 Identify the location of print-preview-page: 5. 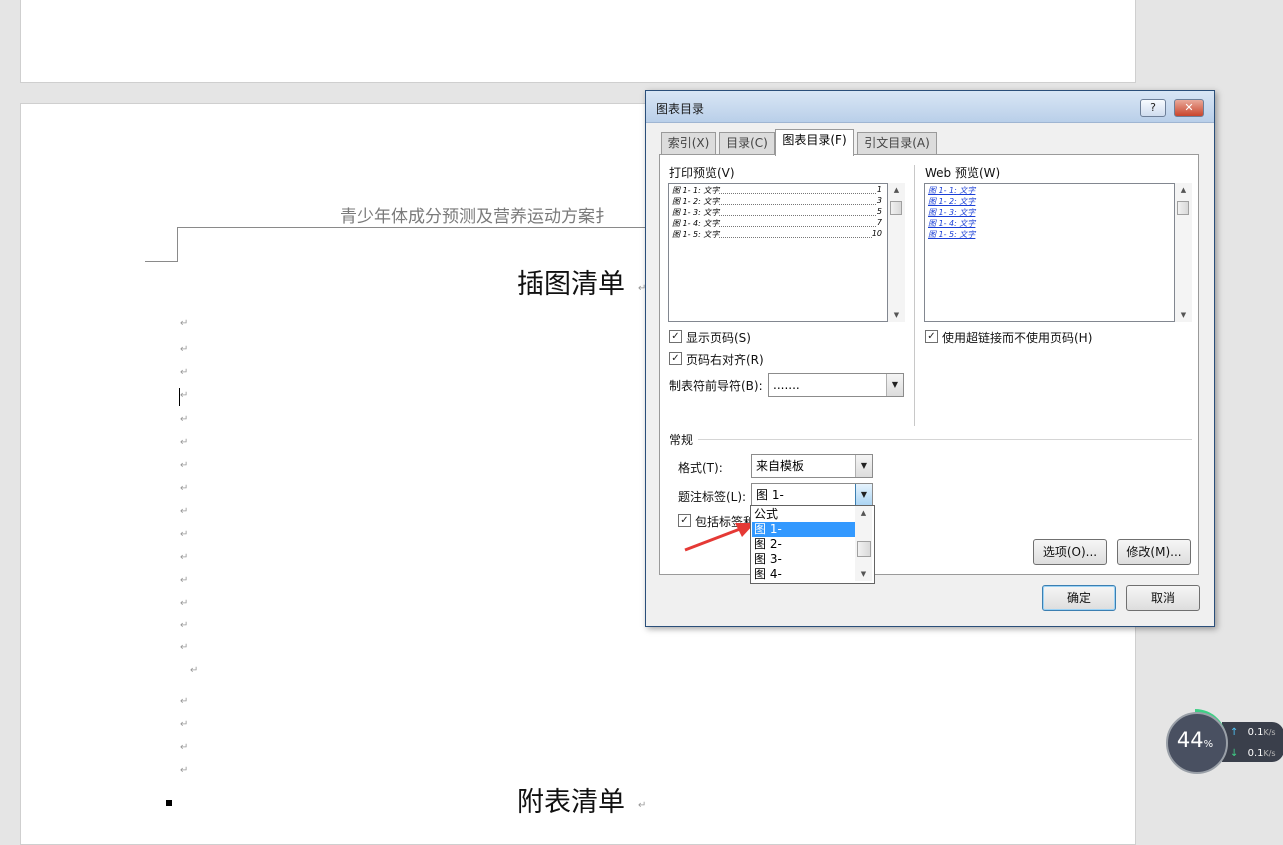
(879, 211).